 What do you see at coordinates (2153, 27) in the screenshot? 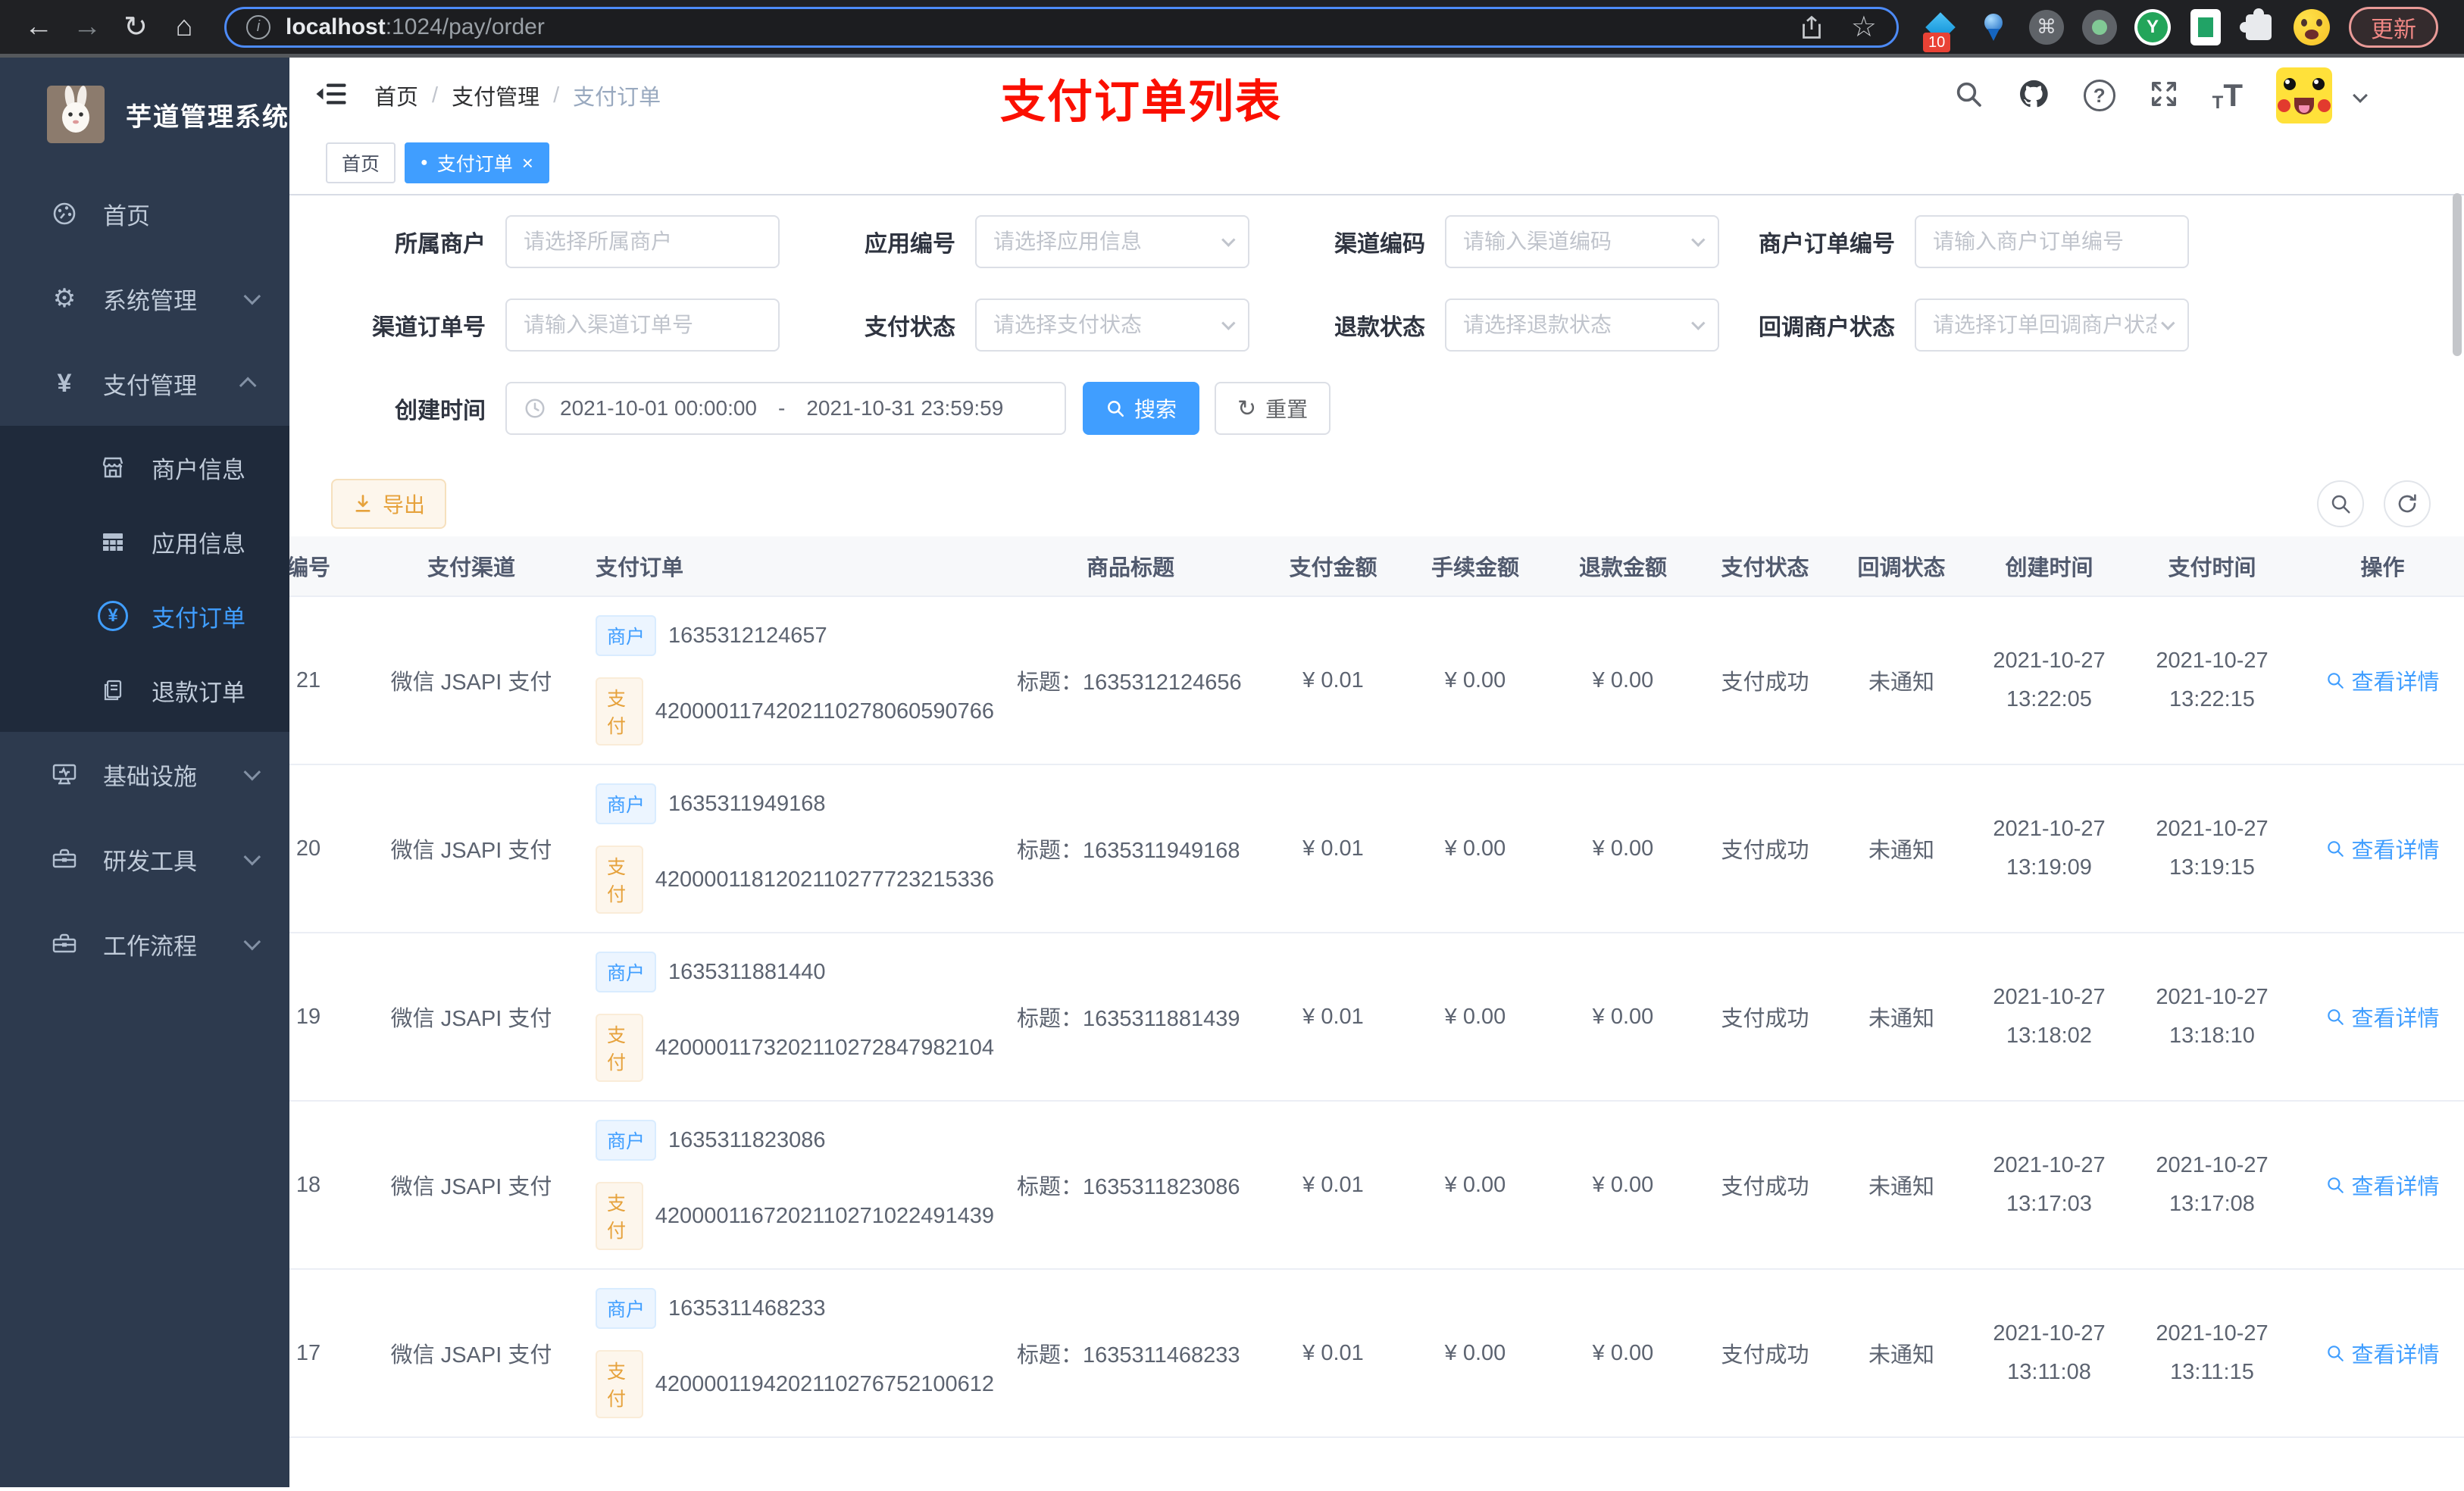
I see `extension-y-icon: Y` at bounding box center [2153, 27].